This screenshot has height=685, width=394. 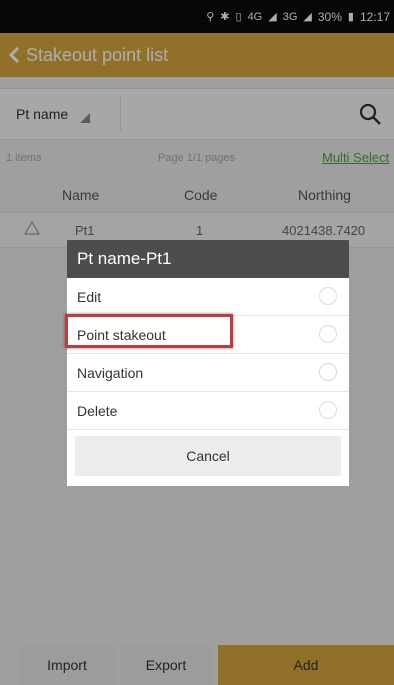 I want to click on option-edit: Edit, so click(x=208, y=297).